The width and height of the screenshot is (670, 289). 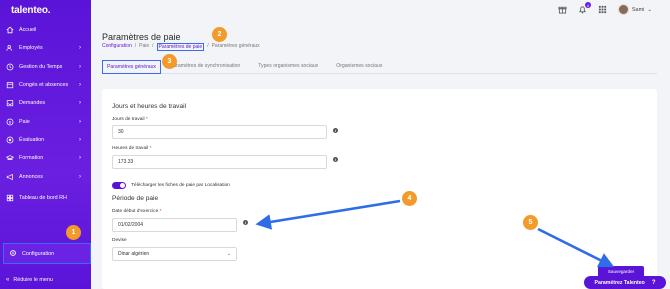 I want to click on breadcrumb-item-parametres-paie: Paramètres de paie, so click(x=180, y=47).